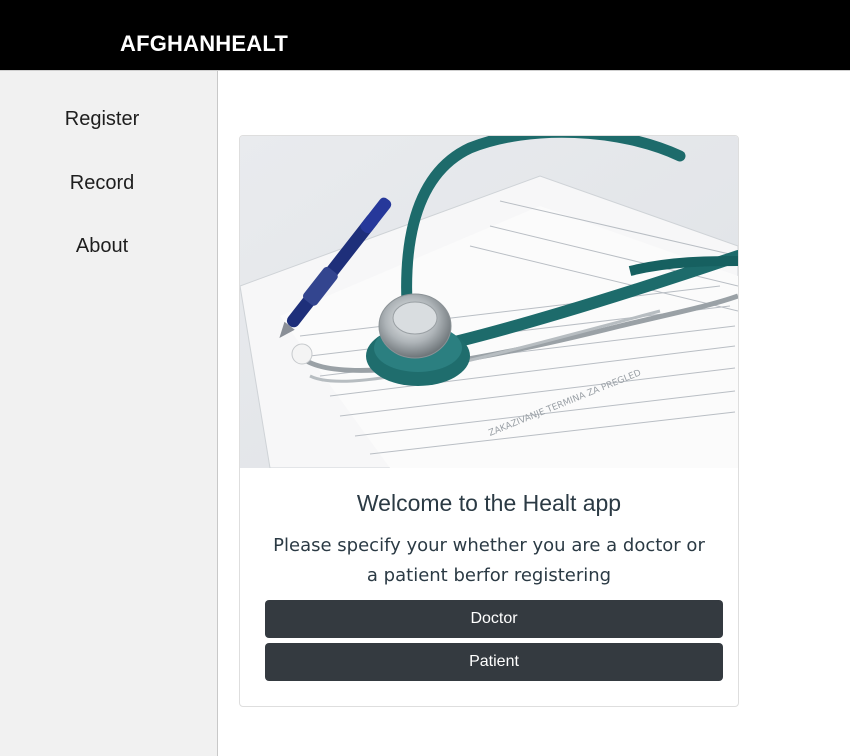 This screenshot has width=850, height=756. I want to click on sidebar-item-record: Record, so click(102, 183).